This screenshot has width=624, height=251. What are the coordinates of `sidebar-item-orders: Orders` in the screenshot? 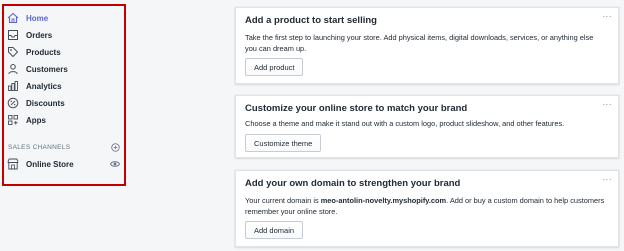 It's located at (64, 35).